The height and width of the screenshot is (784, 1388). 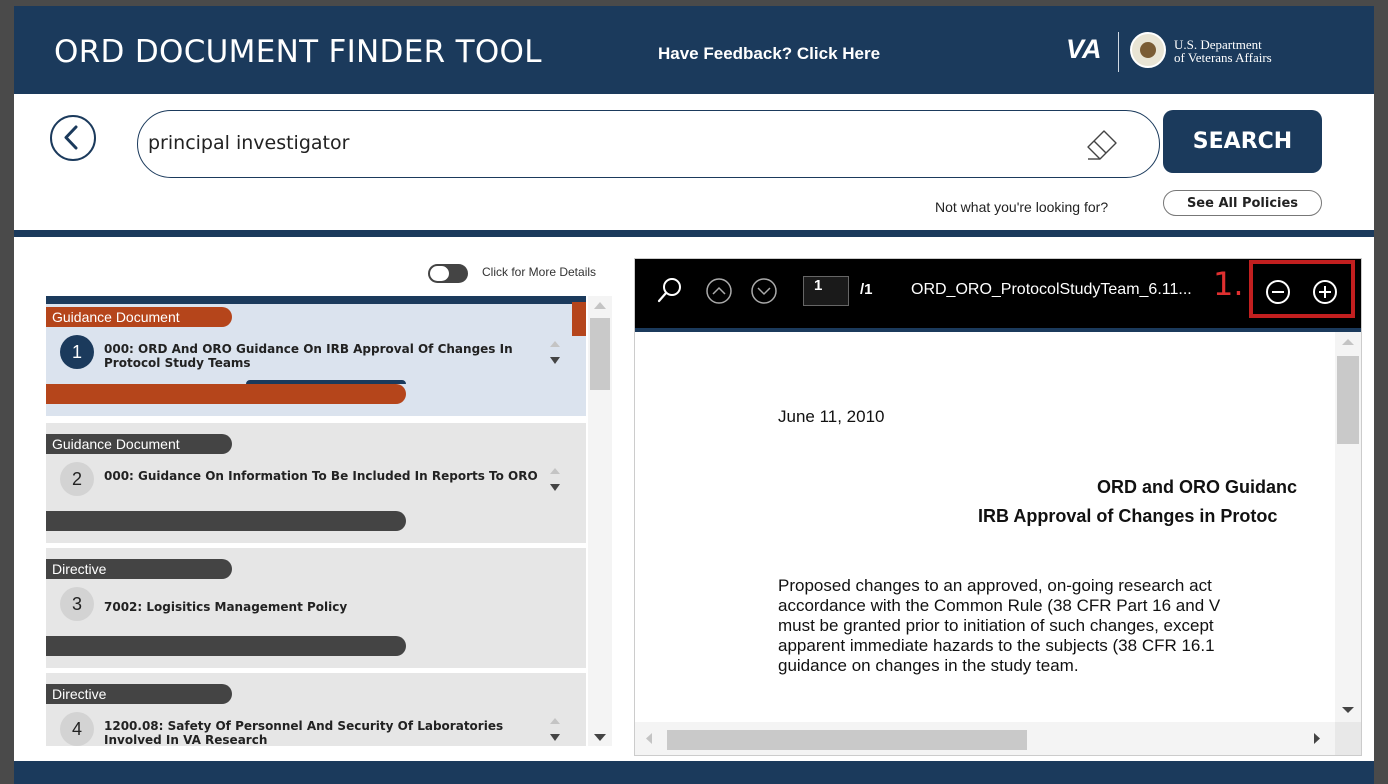 What do you see at coordinates (77, 479) in the screenshot?
I see `result-number: 2` at bounding box center [77, 479].